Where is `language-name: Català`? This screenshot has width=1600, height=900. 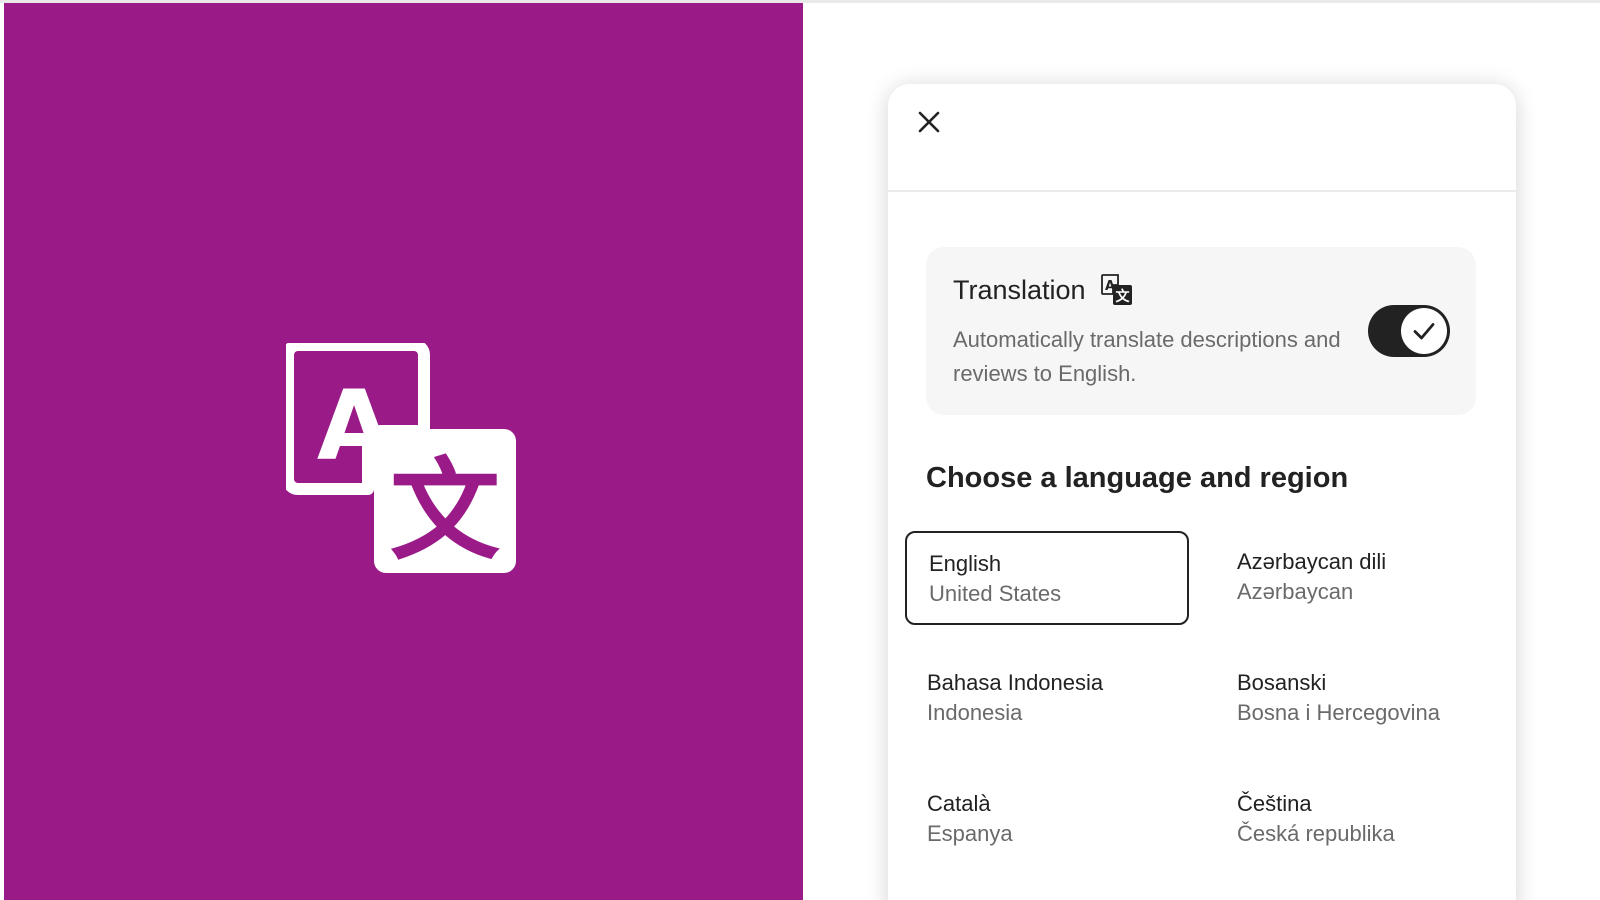
language-name: Català is located at coordinates (959, 803).